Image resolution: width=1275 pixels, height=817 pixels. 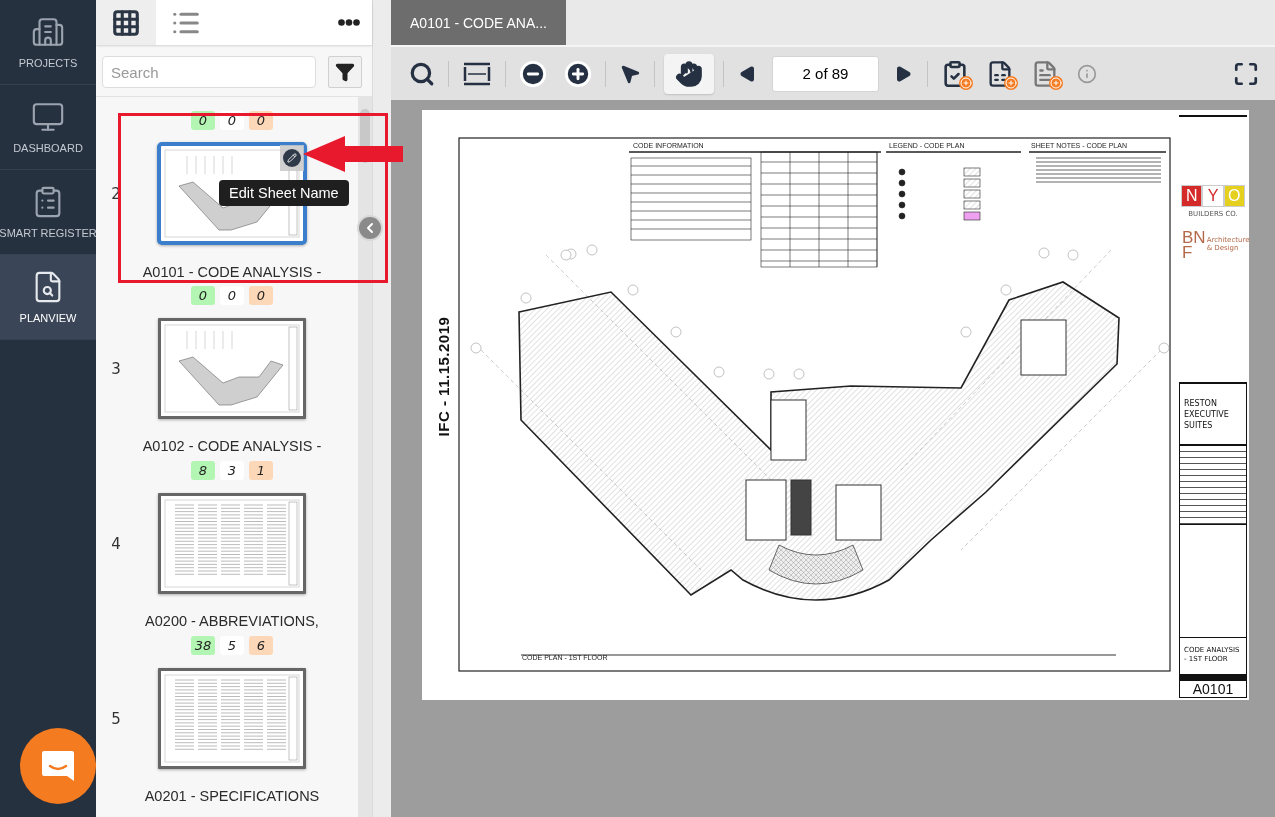 What do you see at coordinates (1234, 196) in the screenshot?
I see `logo-letter: O` at bounding box center [1234, 196].